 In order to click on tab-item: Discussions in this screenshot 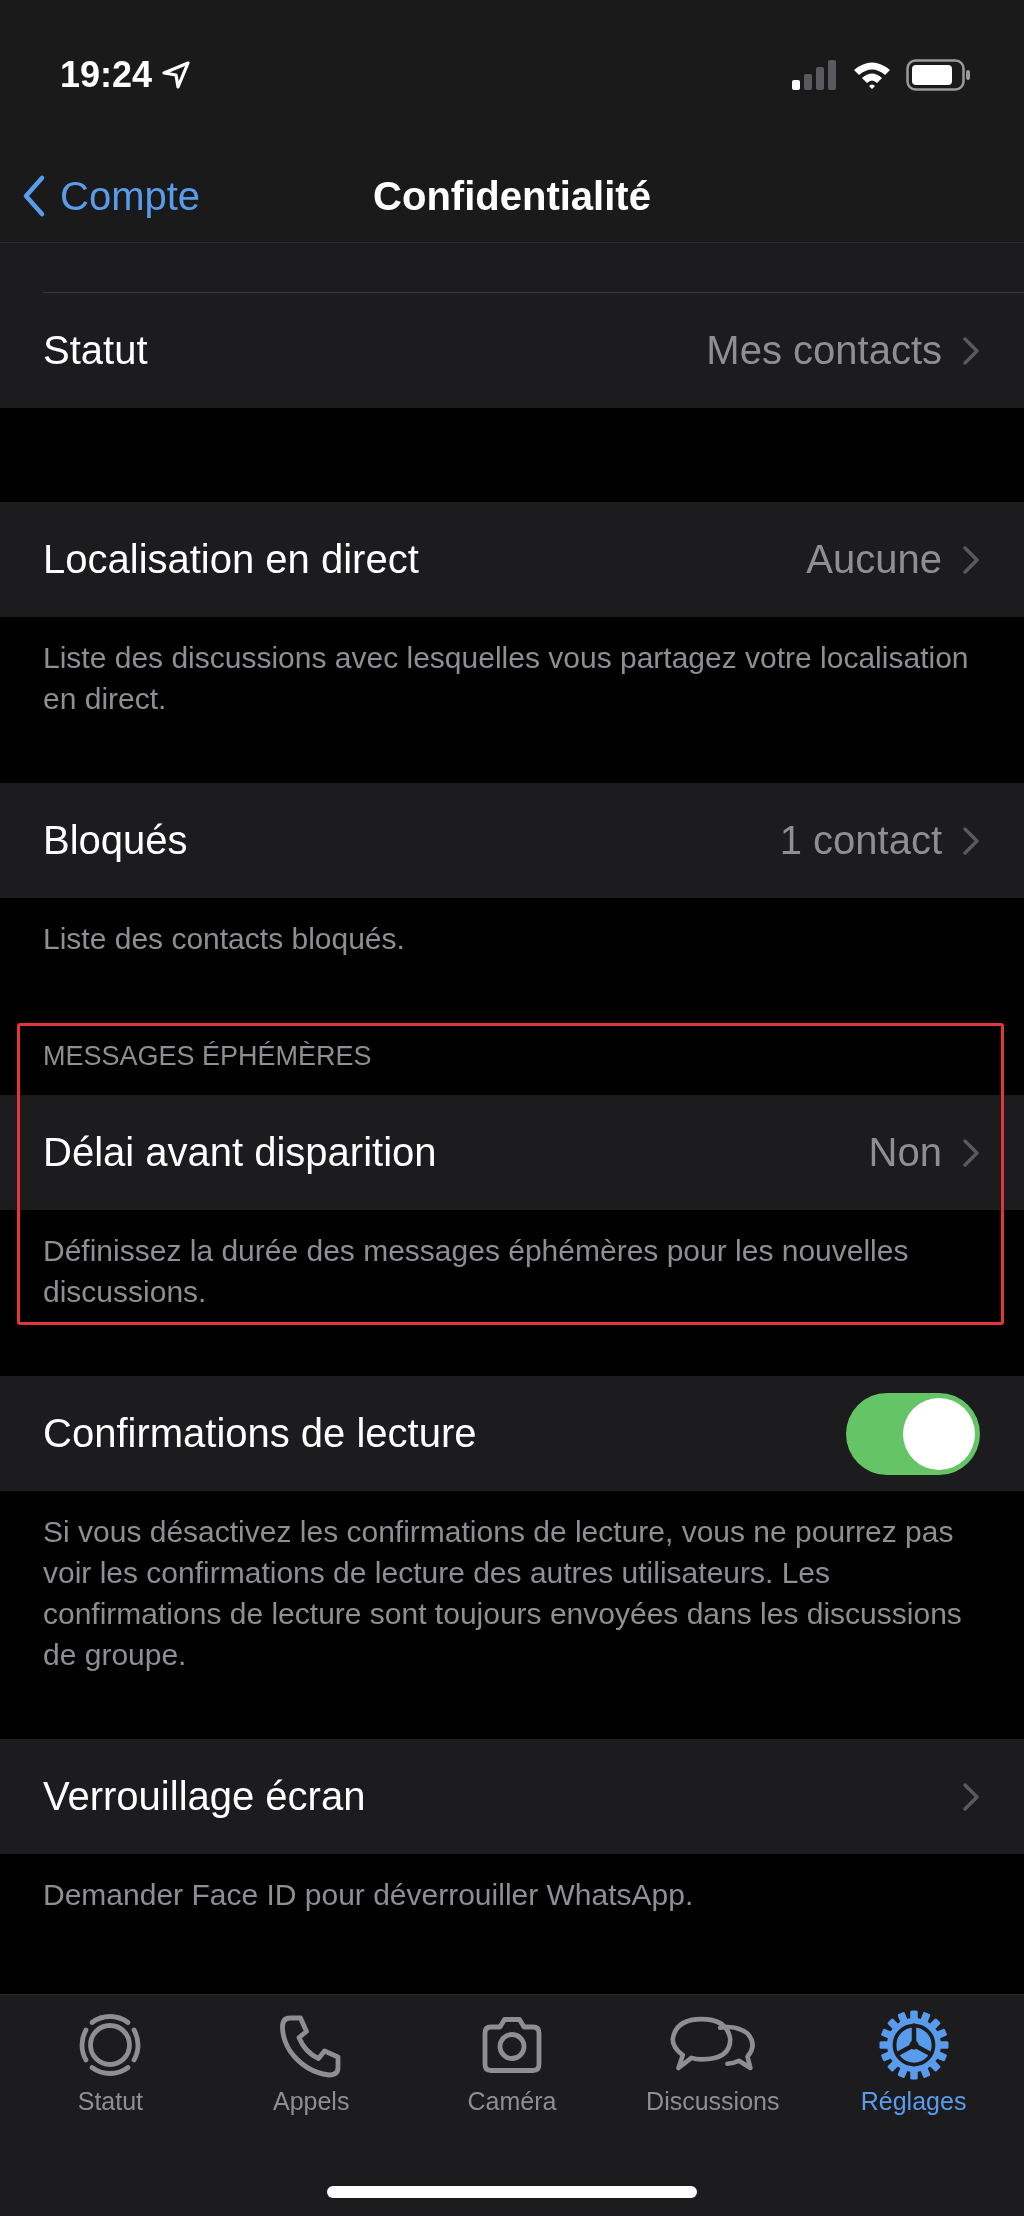, I will do `click(712, 2062)`.